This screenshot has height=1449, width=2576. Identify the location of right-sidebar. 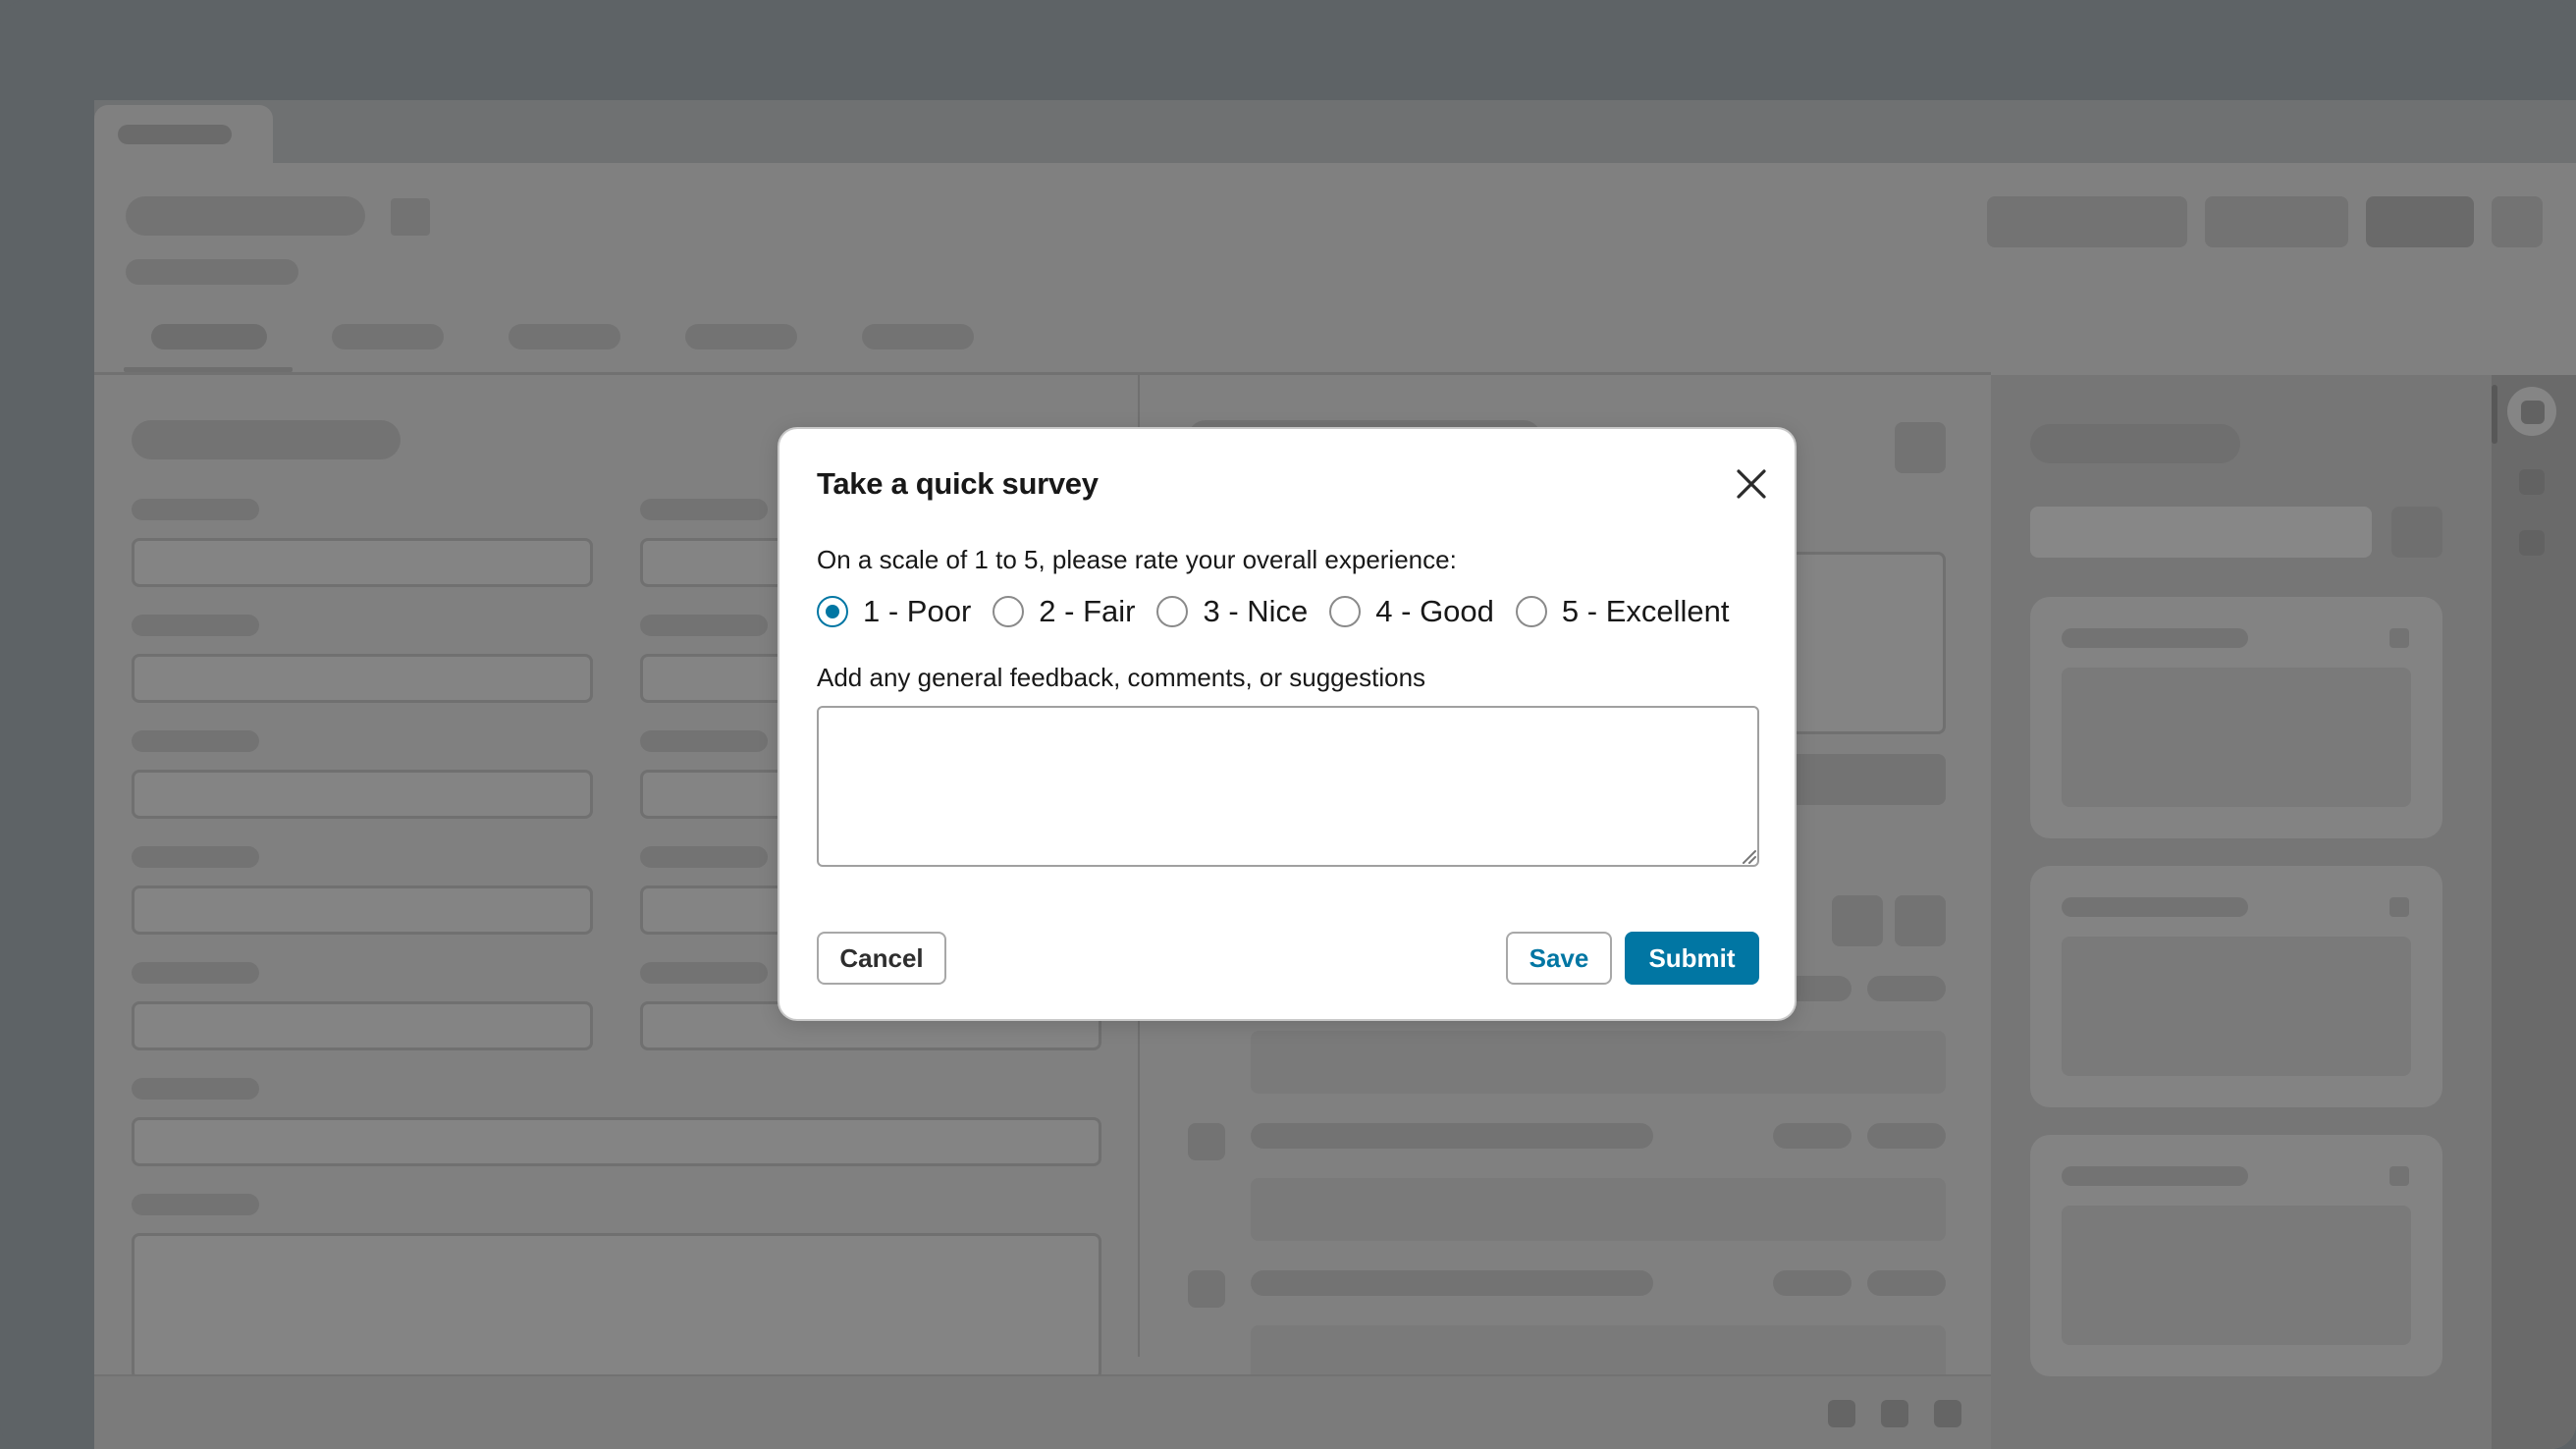
(2241, 912).